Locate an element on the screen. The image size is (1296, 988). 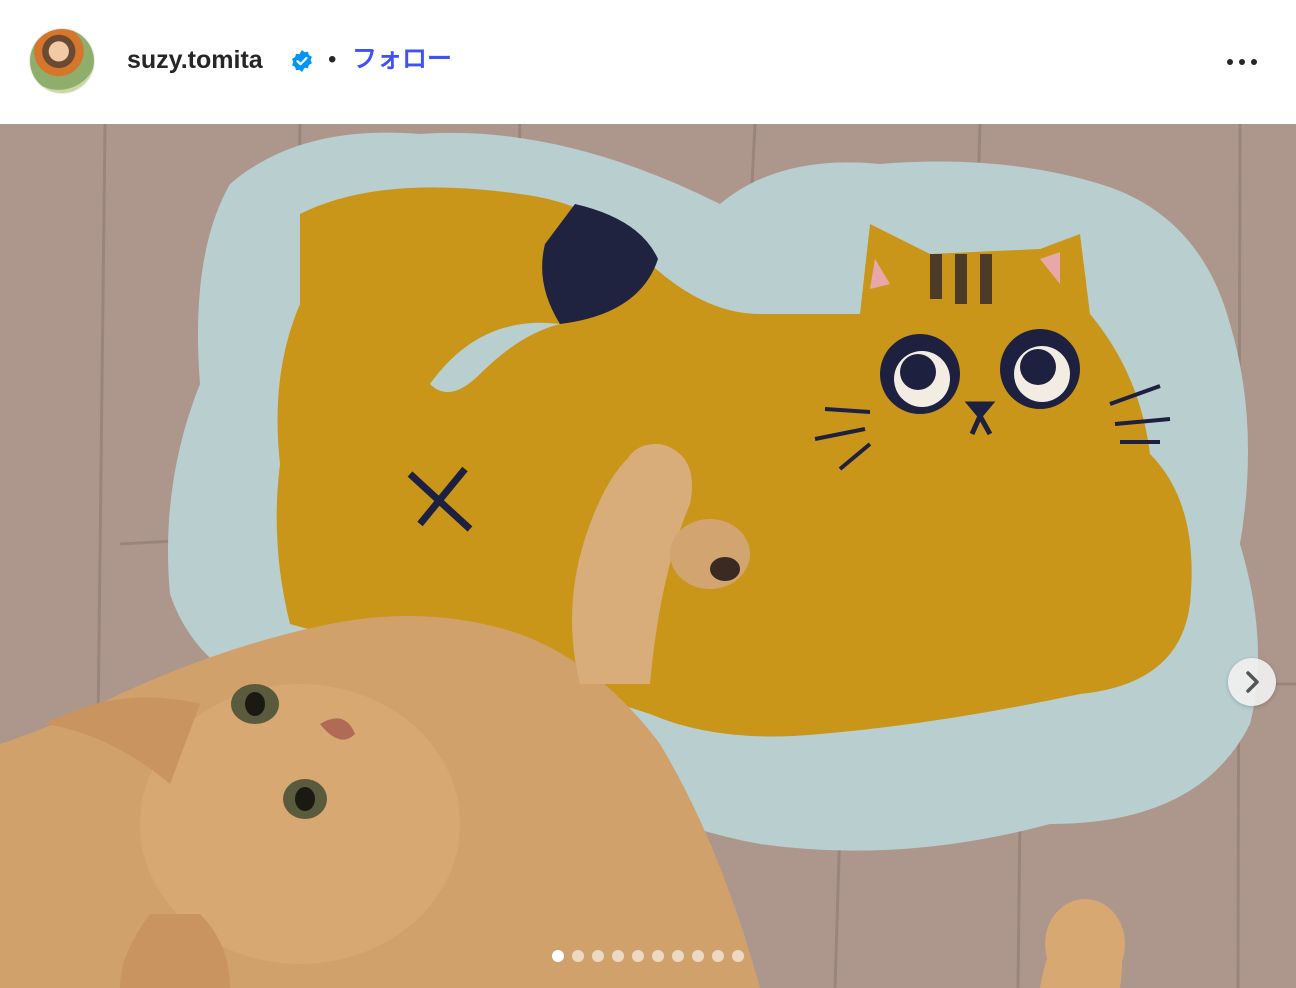
next-photo-button is located at coordinates (1252, 682).